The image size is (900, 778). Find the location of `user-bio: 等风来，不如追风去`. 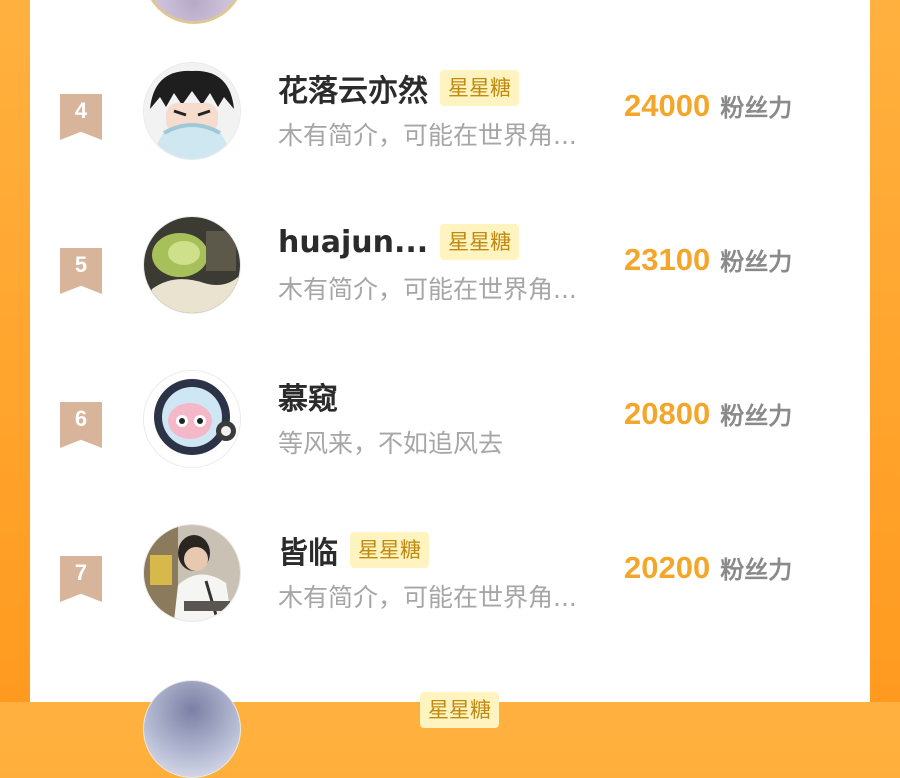

user-bio: 等风来，不如追风去 is located at coordinates (391, 443).